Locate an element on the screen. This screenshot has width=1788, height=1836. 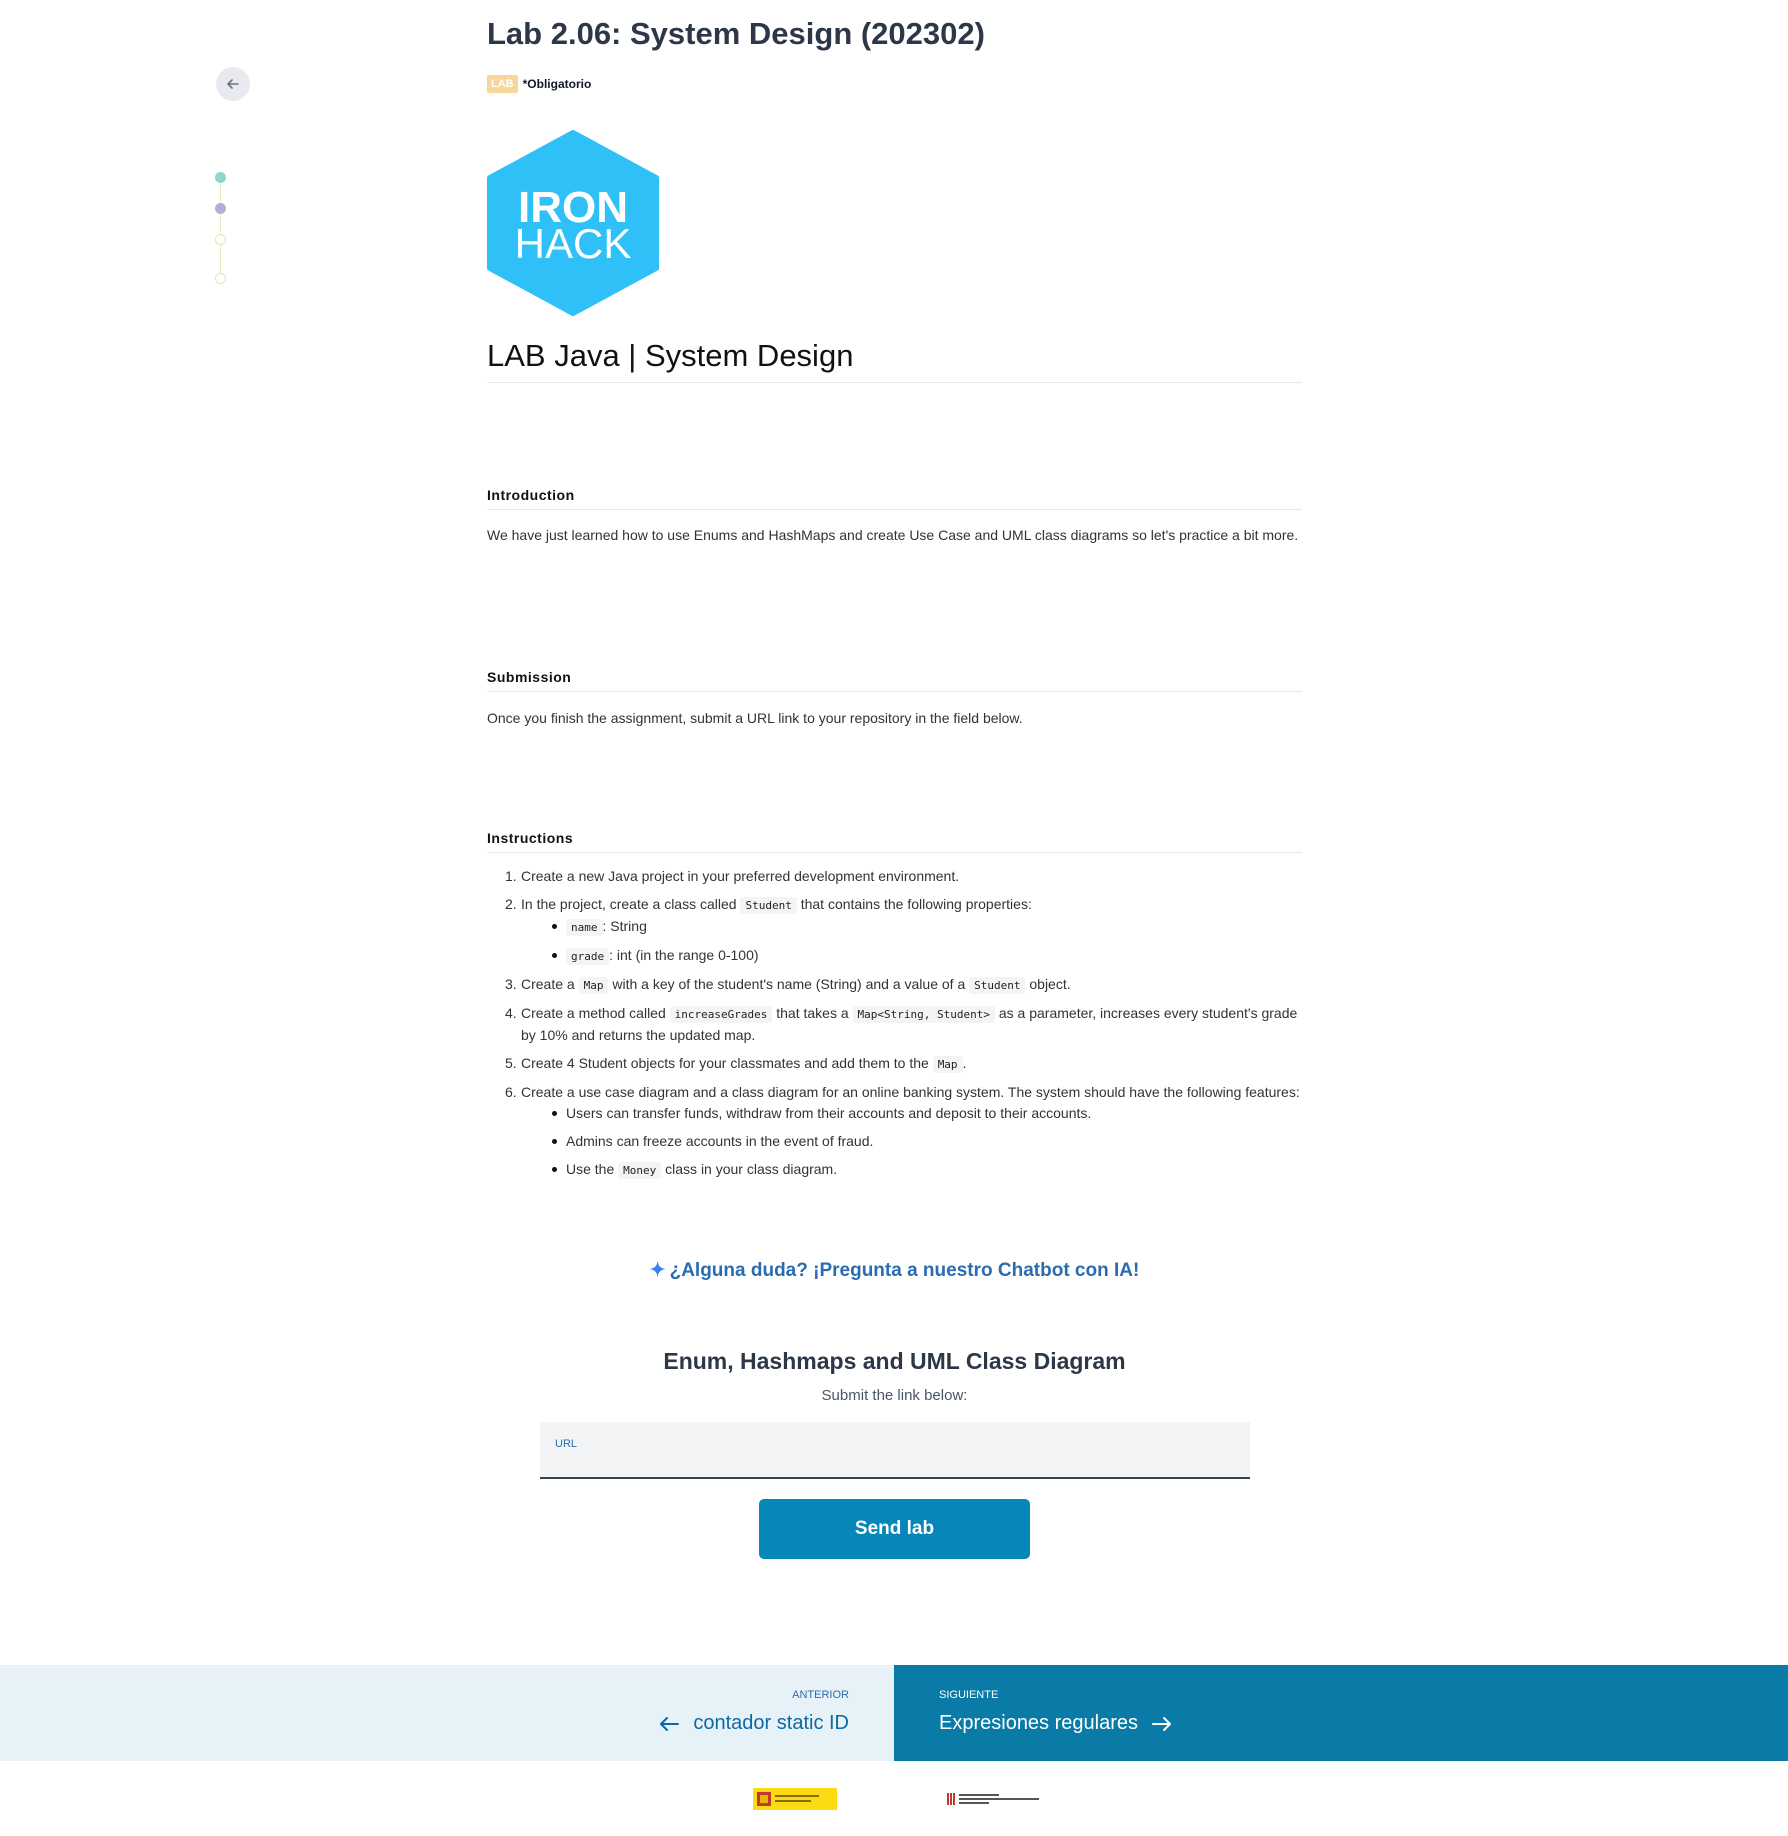
url-field: URL is located at coordinates (895, 1450).